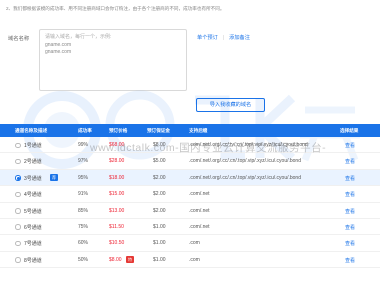 This screenshot has height=282, width=380. What do you see at coordinates (58, 52) in the screenshot?
I see `domain-example-2: gname.com` at bounding box center [58, 52].